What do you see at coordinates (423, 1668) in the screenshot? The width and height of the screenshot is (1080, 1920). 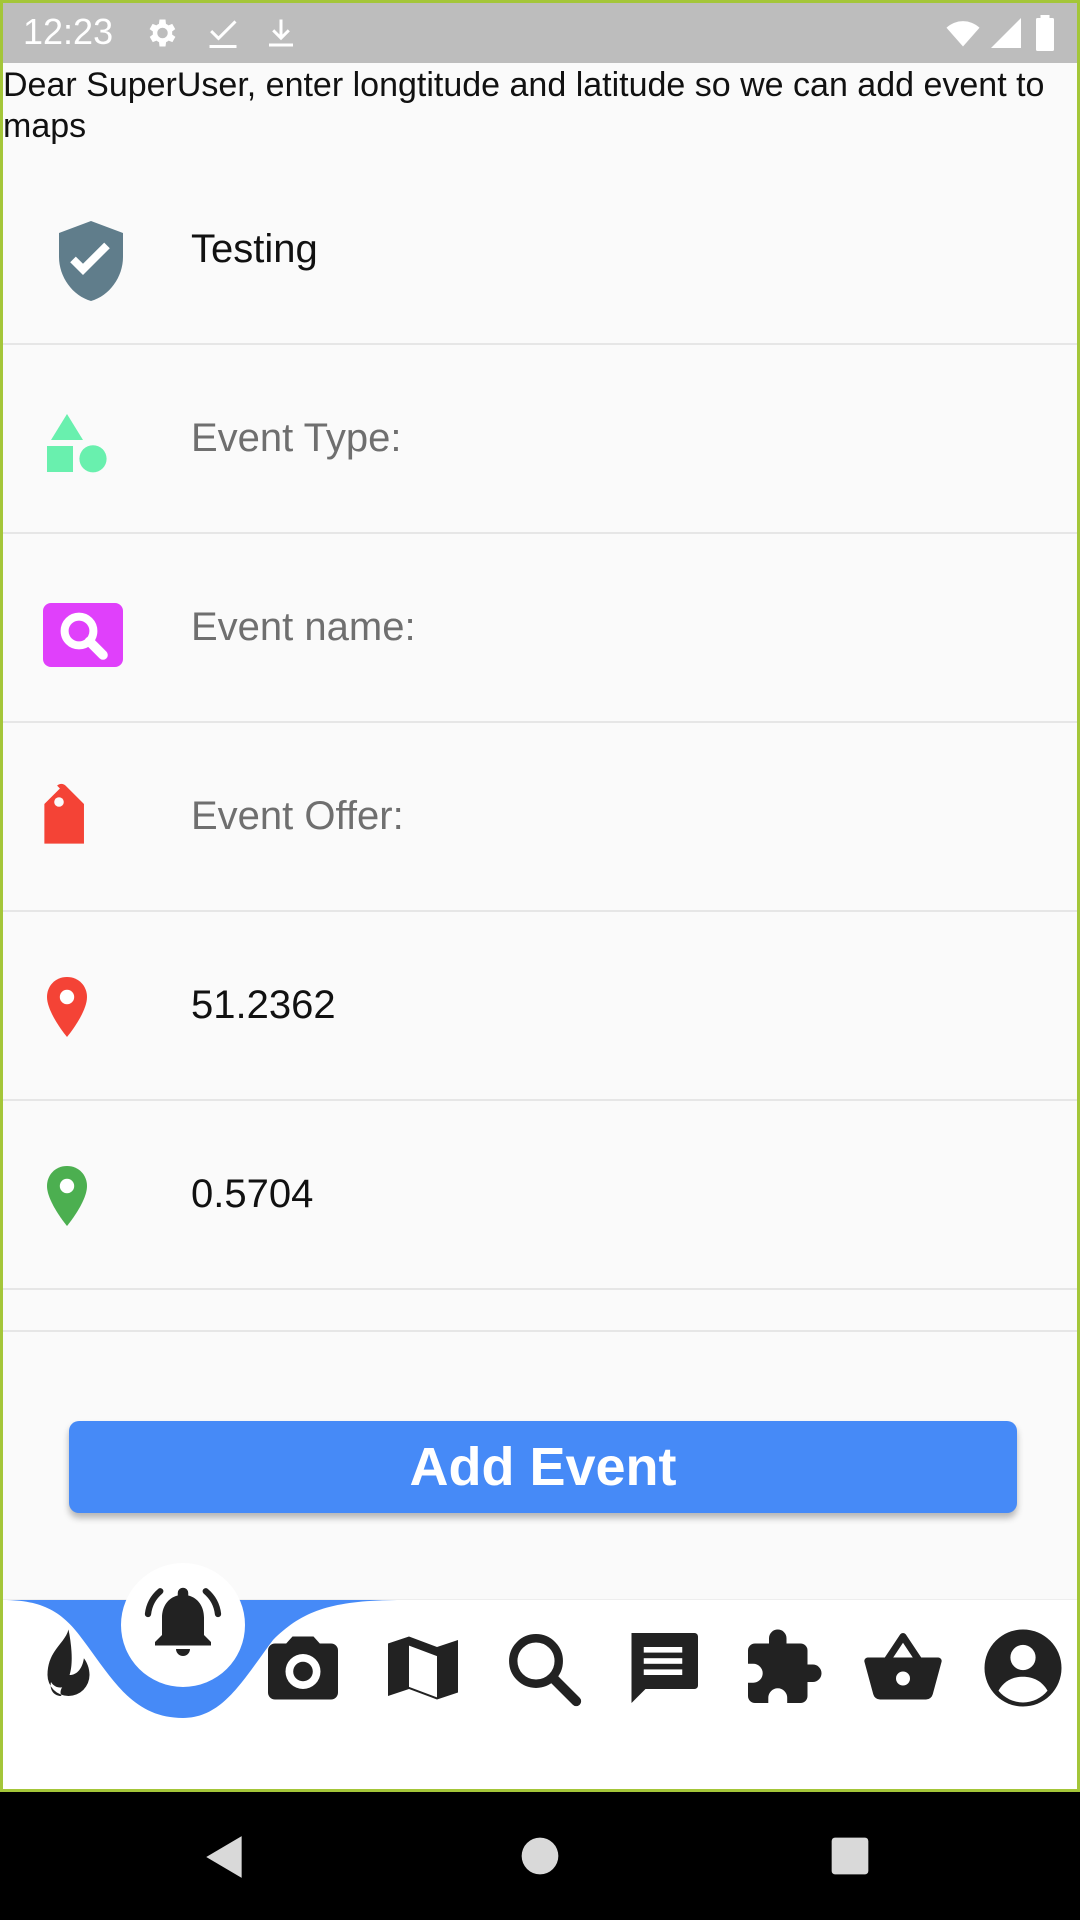 I see `map-icon` at bounding box center [423, 1668].